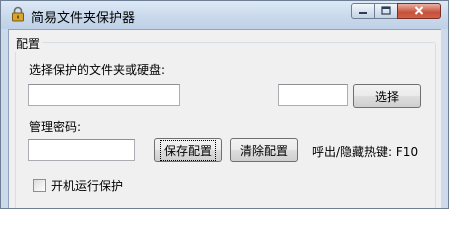  I want to click on password-label: 管理密码:, so click(55, 127).